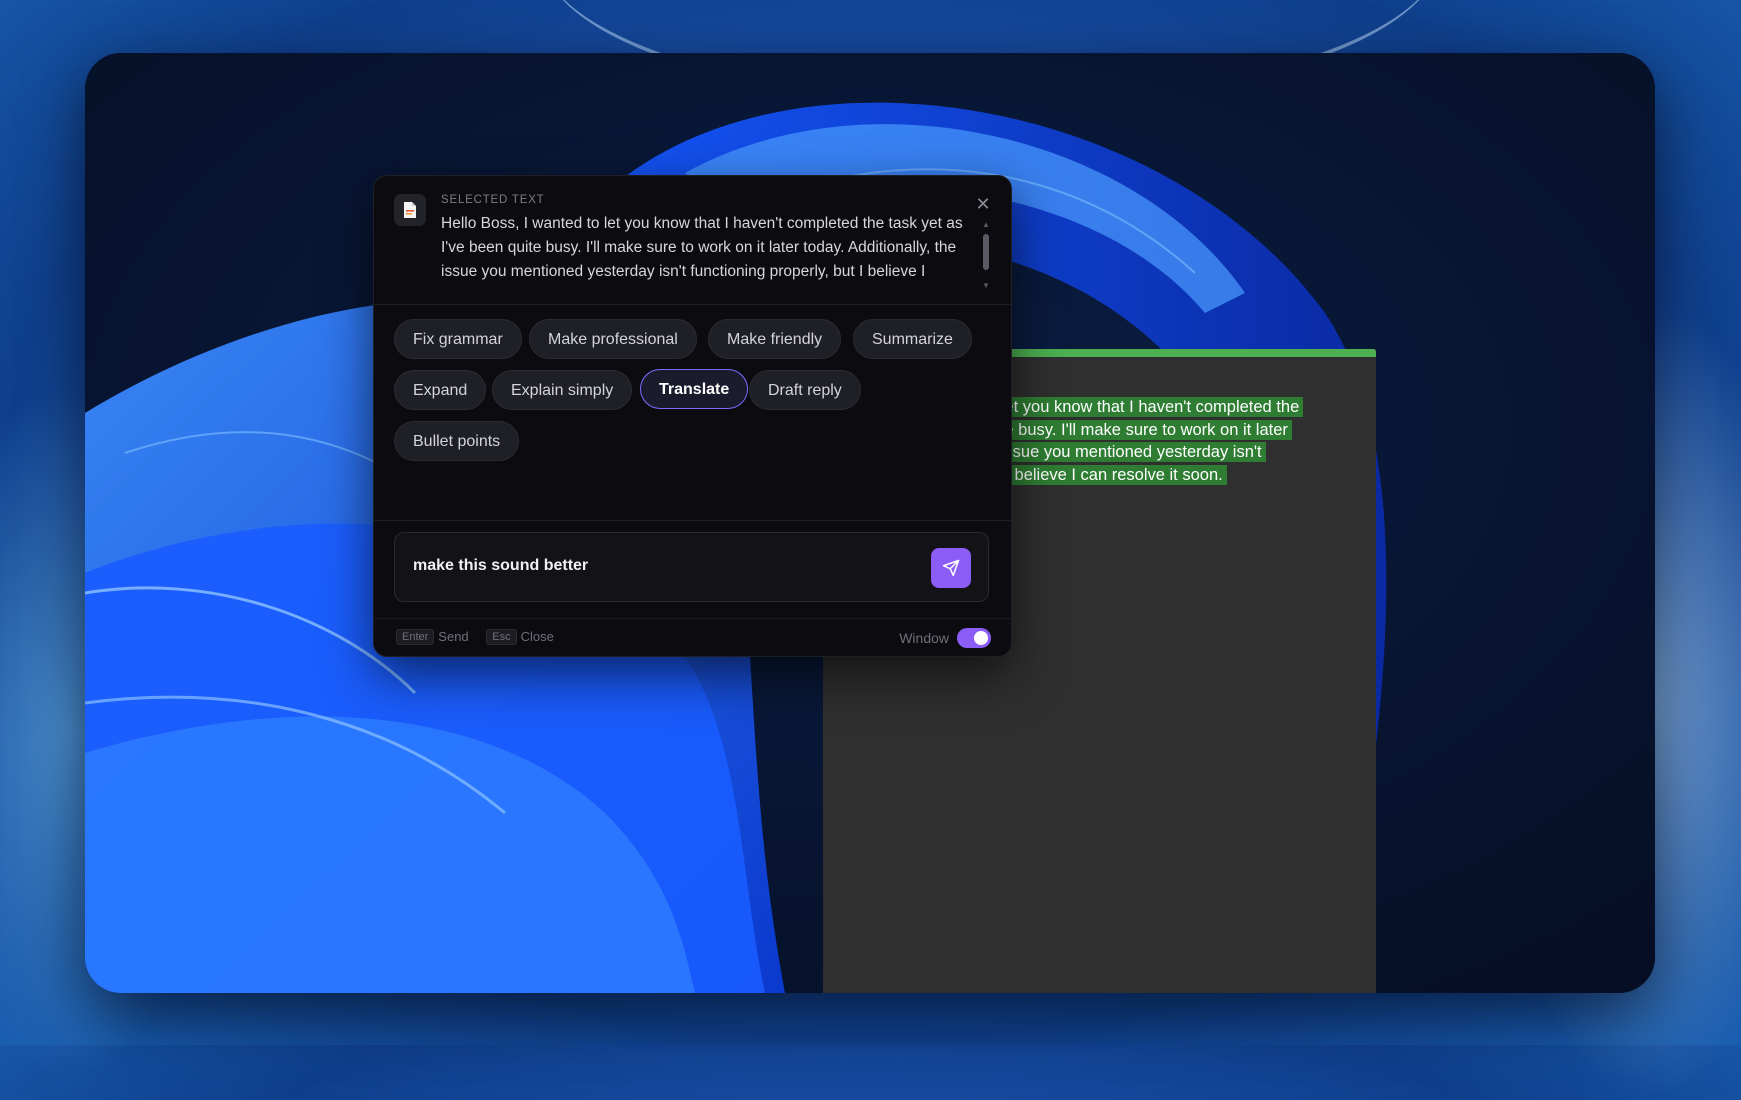 The width and height of the screenshot is (1741, 1100). What do you see at coordinates (693, 640) in the screenshot?
I see `popup-footer: Enter Send Esc Close Window` at bounding box center [693, 640].